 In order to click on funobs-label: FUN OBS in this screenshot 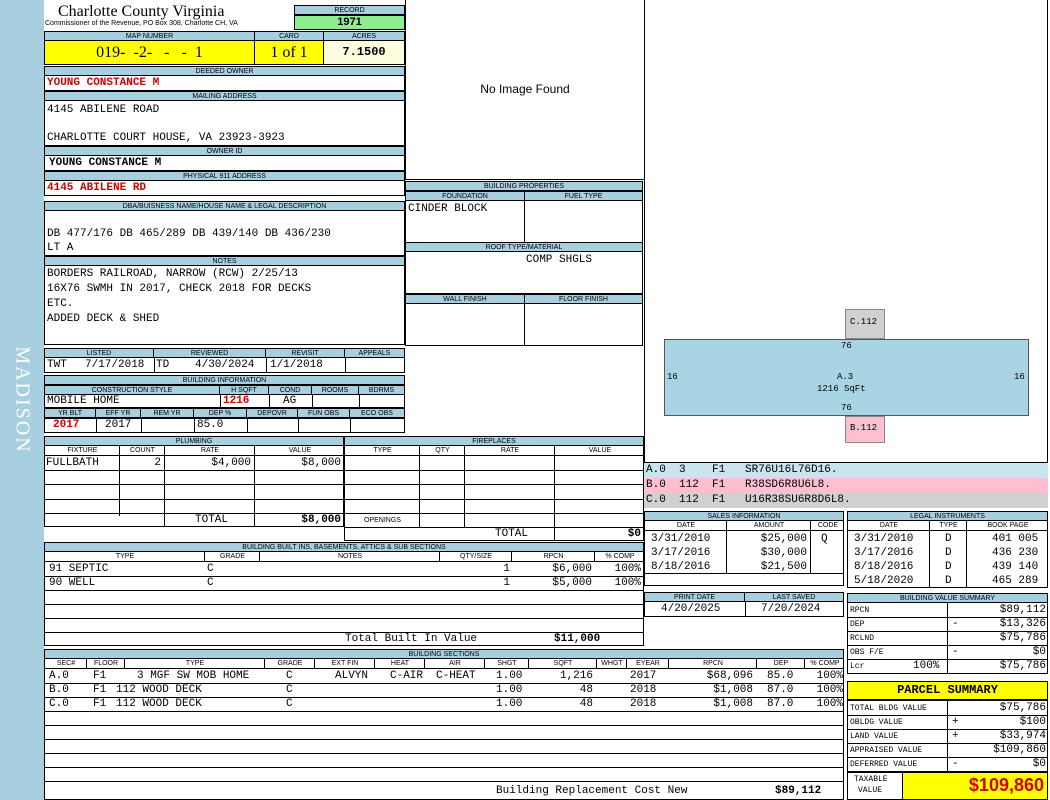, I will do `click(323, 413)`.